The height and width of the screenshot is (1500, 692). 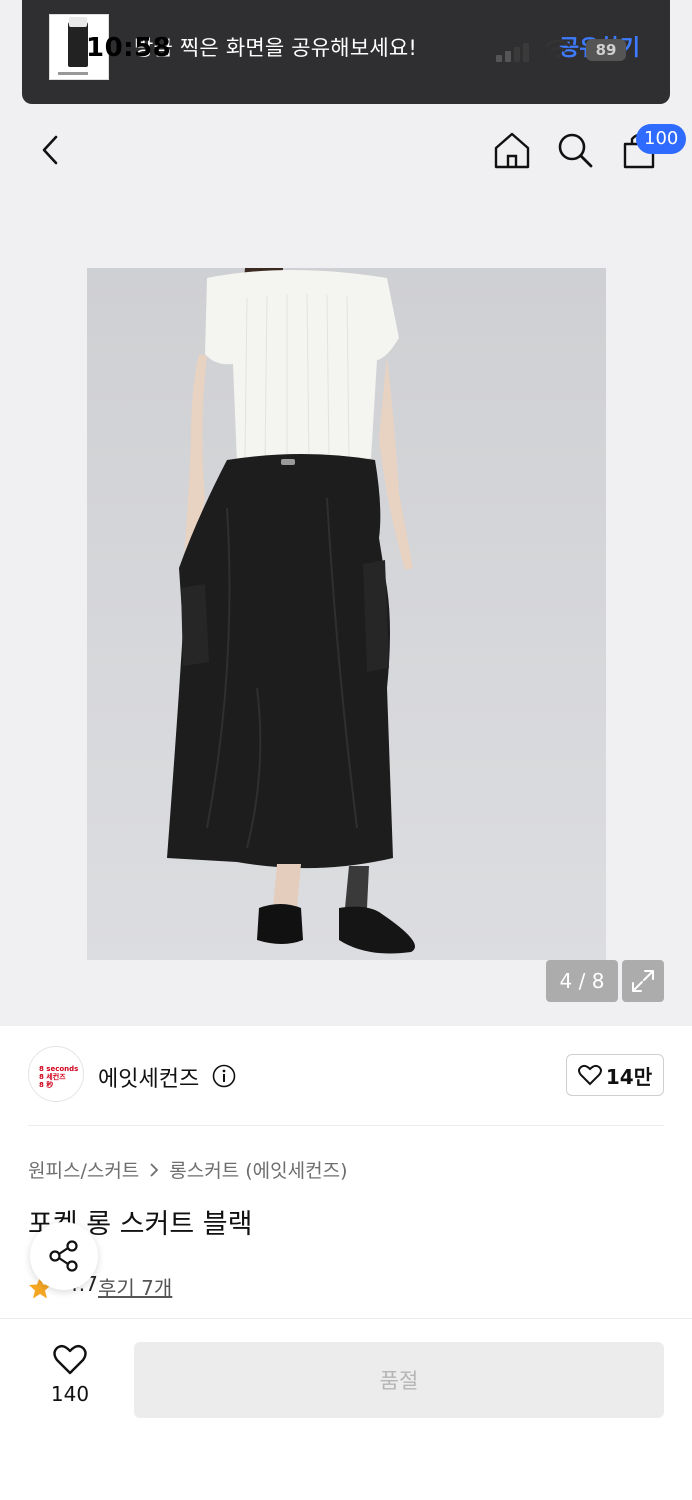 What do you see at coordinates (78, 44) in the screenshot?
I see `thumbnail-figure` at bounding box center [78, 44].